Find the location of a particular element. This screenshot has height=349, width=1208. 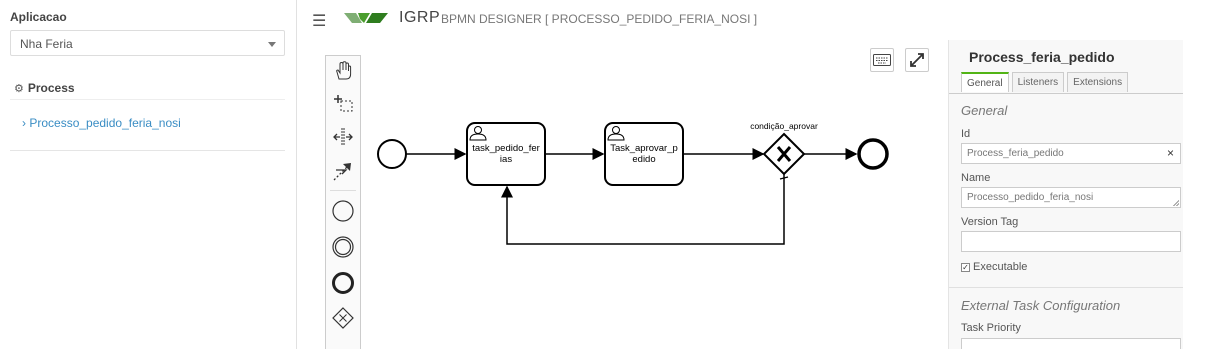

start-event-icon is located at coordinates (343, 211).